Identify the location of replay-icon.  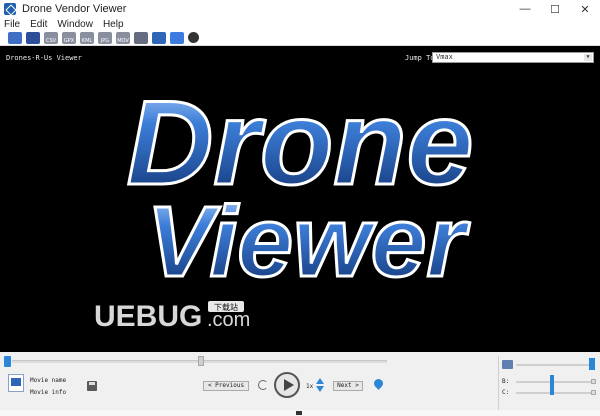
(263, 385).